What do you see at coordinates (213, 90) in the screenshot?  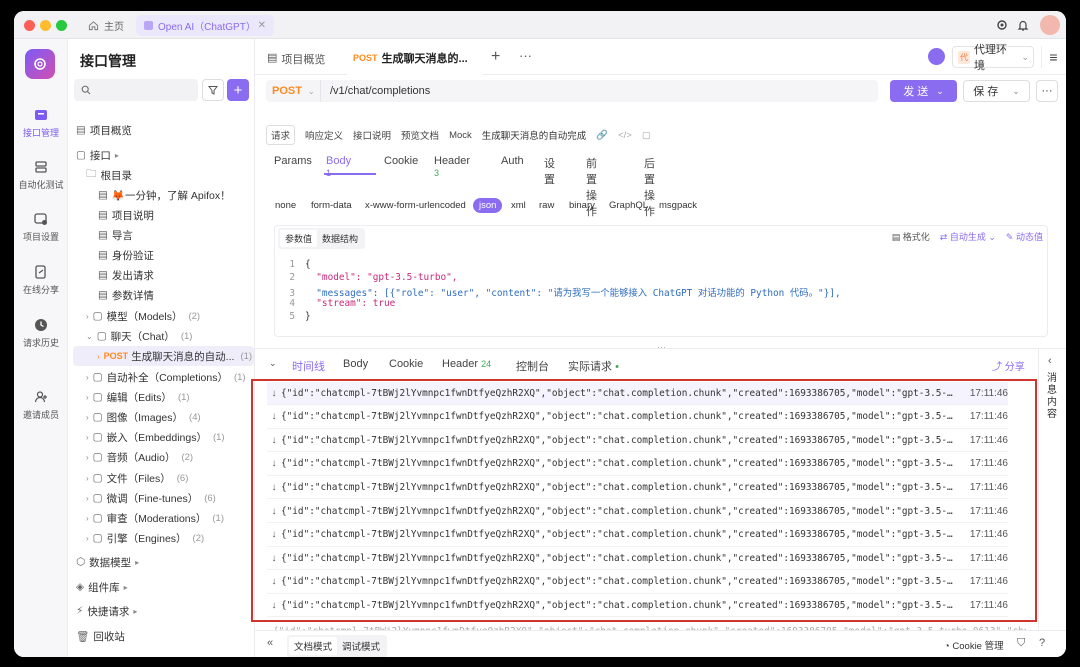 I see `filter-button` at bounding box center [213, 90].